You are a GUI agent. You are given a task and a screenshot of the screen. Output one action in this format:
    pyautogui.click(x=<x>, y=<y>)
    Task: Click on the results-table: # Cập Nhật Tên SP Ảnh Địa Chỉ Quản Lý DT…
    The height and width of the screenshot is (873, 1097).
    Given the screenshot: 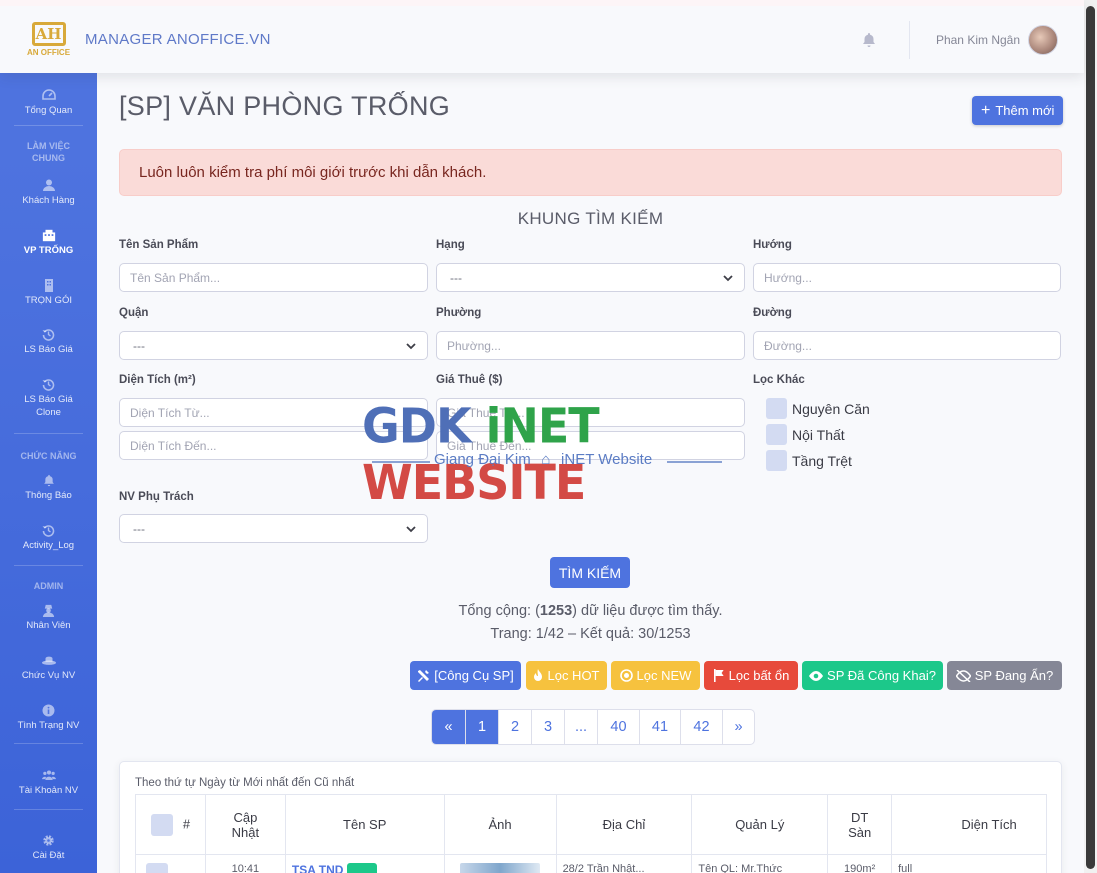 What is the action you would take?
    pyautogui.click(x=591, y=833)
    